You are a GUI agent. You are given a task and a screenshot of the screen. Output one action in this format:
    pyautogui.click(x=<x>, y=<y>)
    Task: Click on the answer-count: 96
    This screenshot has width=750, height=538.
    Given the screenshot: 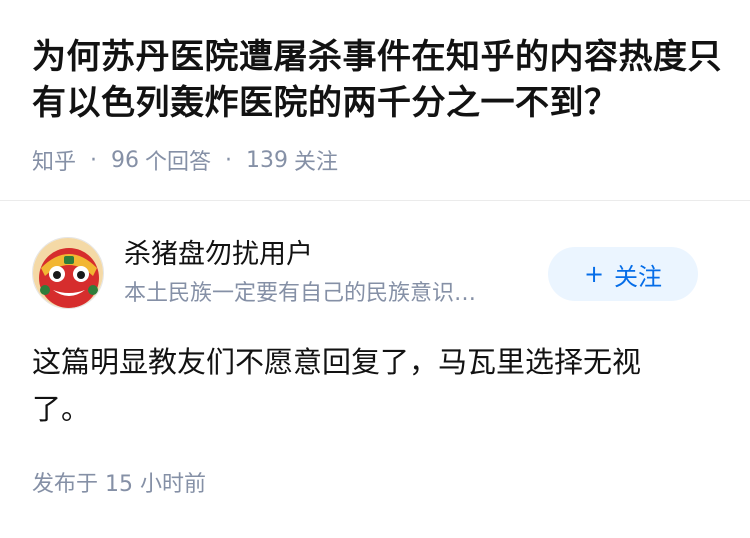 What is the action you would take?
    pyautogui.click(x=125, y=160)
    